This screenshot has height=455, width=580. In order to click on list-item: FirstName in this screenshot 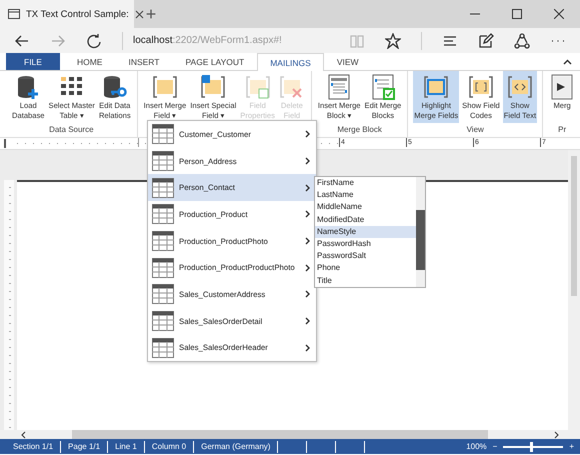, I will do `click(365, 183)`.